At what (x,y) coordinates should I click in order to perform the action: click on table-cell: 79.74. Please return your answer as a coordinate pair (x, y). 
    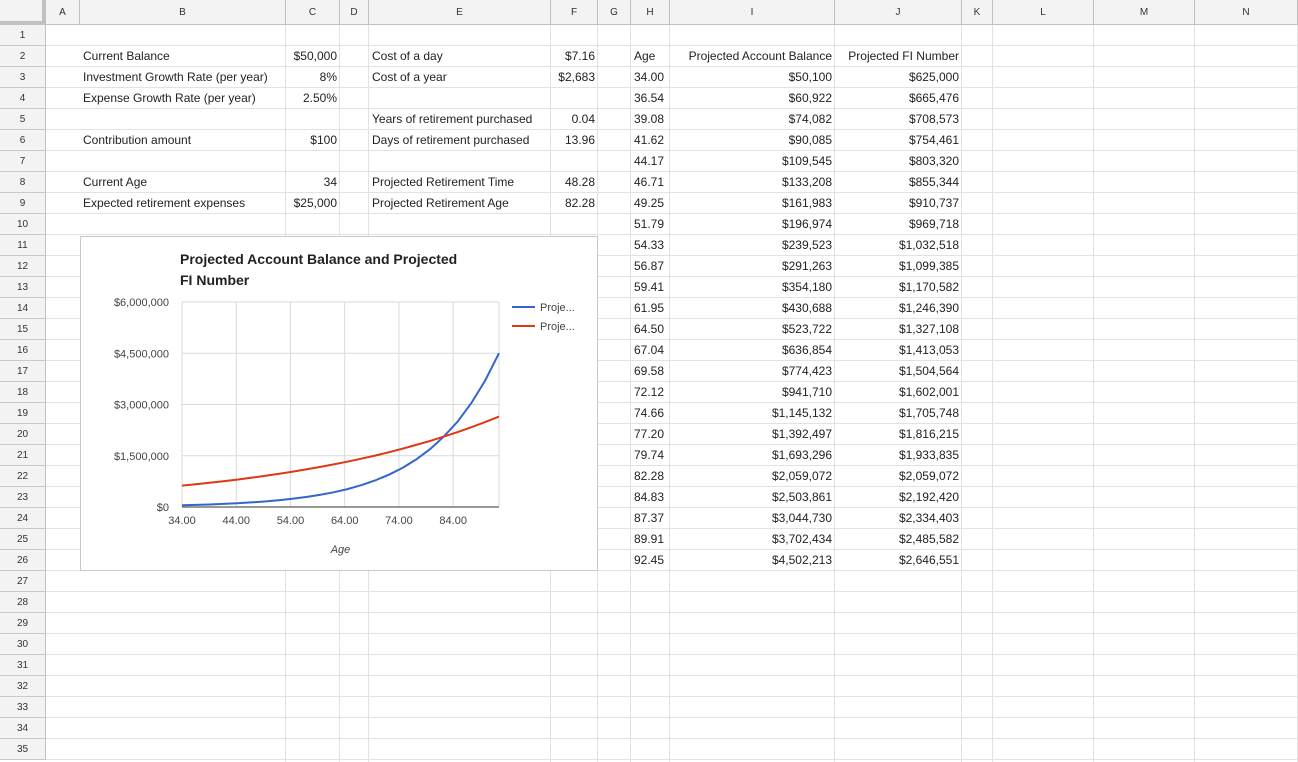
    Looking at the image, I should click on (650, 455).